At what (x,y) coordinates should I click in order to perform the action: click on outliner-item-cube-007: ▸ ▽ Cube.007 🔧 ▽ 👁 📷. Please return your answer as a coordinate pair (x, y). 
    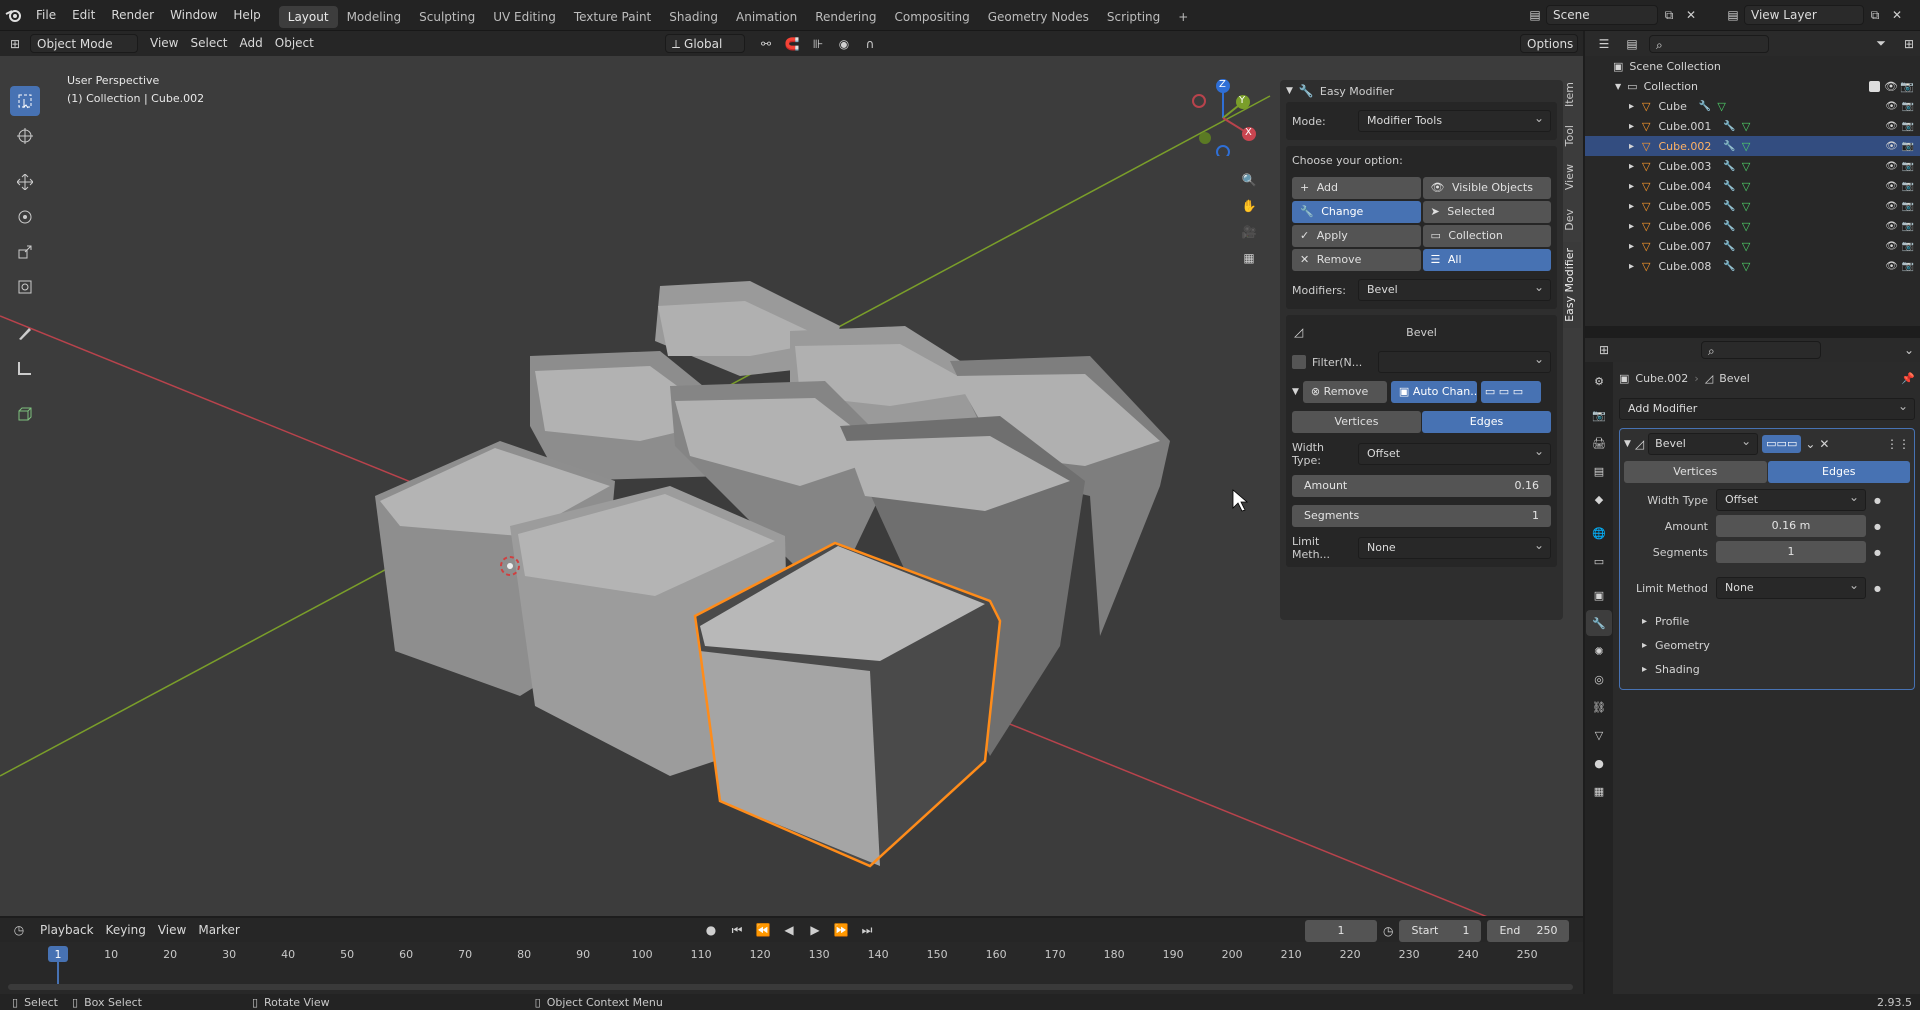
    Looking at the image, I should click on (1752, 246).